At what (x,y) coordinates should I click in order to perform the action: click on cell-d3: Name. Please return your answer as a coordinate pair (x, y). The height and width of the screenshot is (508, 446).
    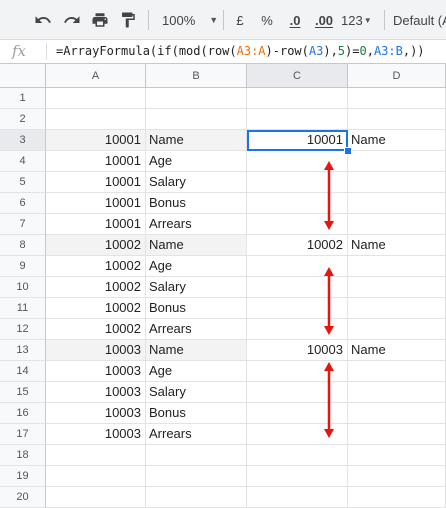
    Looking at the image, I should click on (397, 140).